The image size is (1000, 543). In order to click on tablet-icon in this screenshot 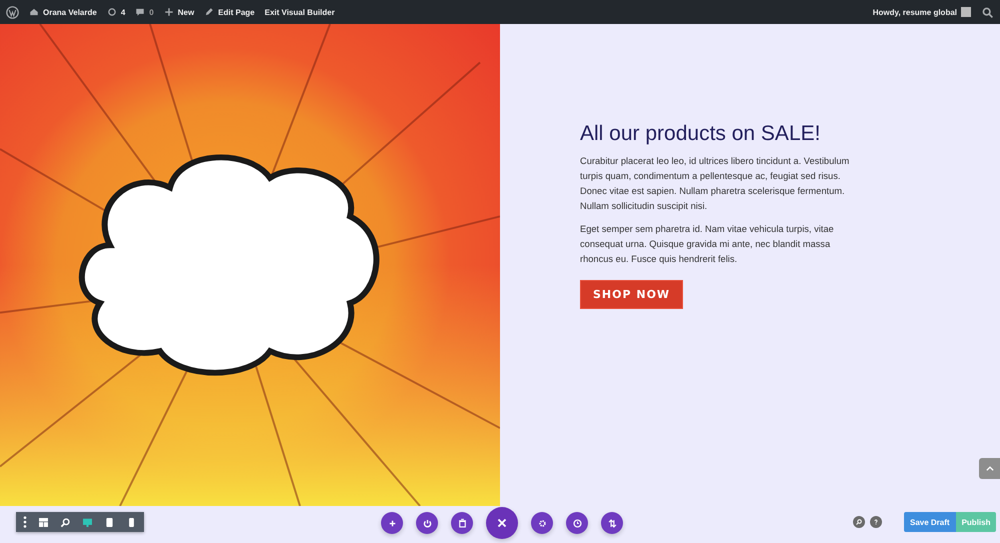, I will do `click(109, 522)`.